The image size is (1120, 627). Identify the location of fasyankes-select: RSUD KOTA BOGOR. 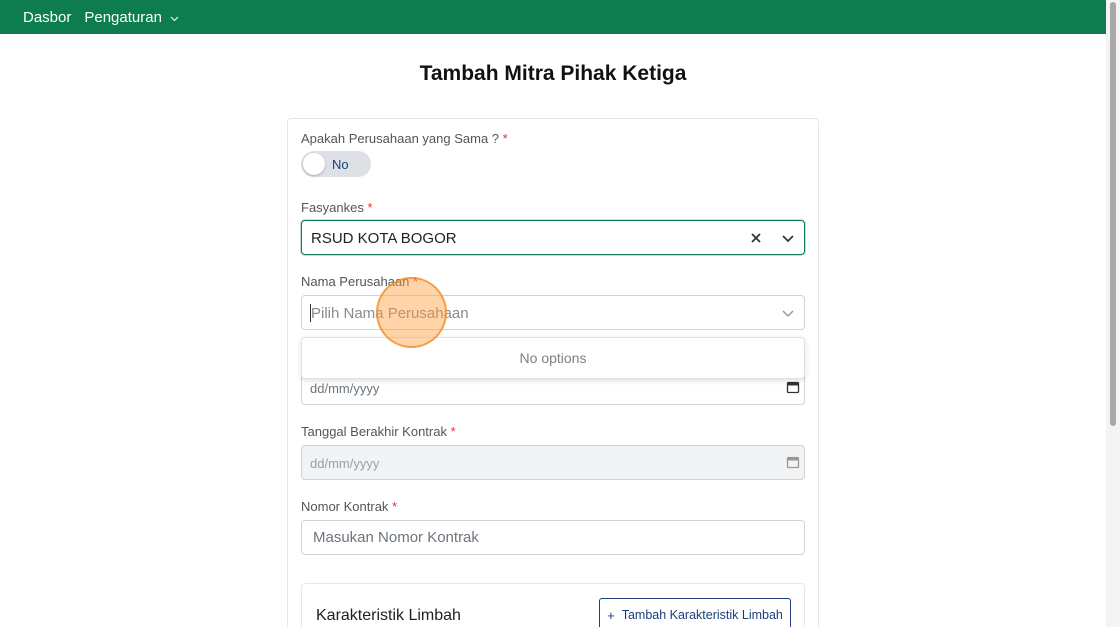
(553, 237).